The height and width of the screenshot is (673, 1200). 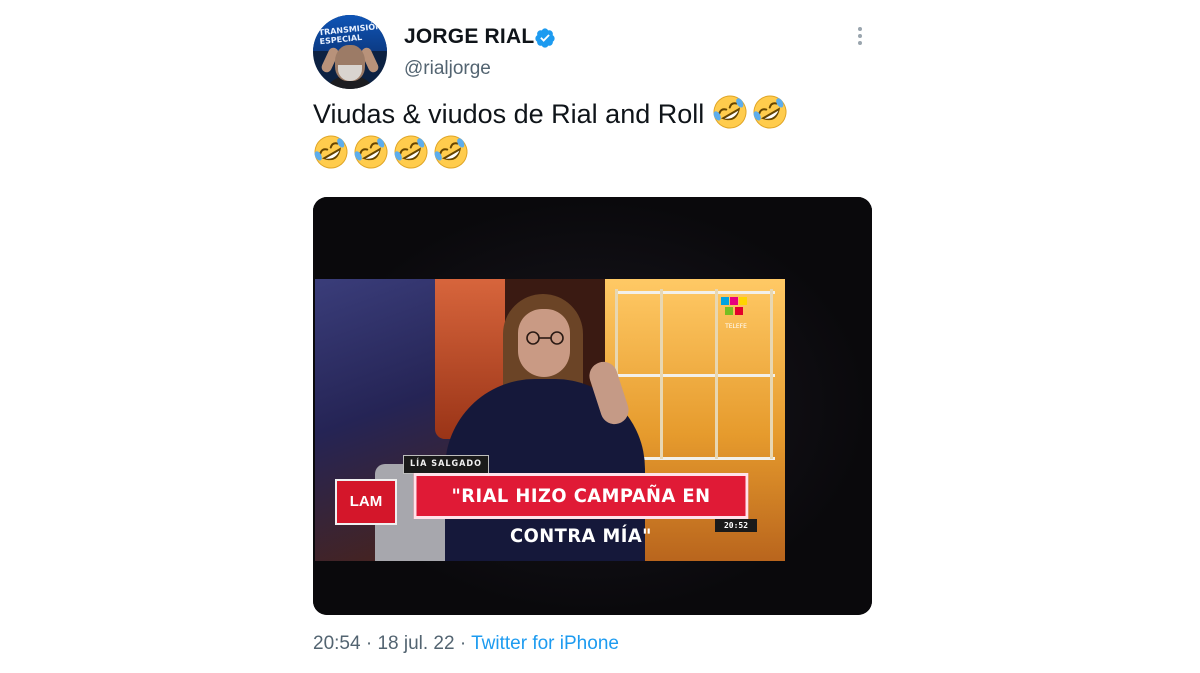 What do you see at coordinates (545, 38) in the screenshot?
I see `verified-badge-icon` at bounding box center [545, 38].